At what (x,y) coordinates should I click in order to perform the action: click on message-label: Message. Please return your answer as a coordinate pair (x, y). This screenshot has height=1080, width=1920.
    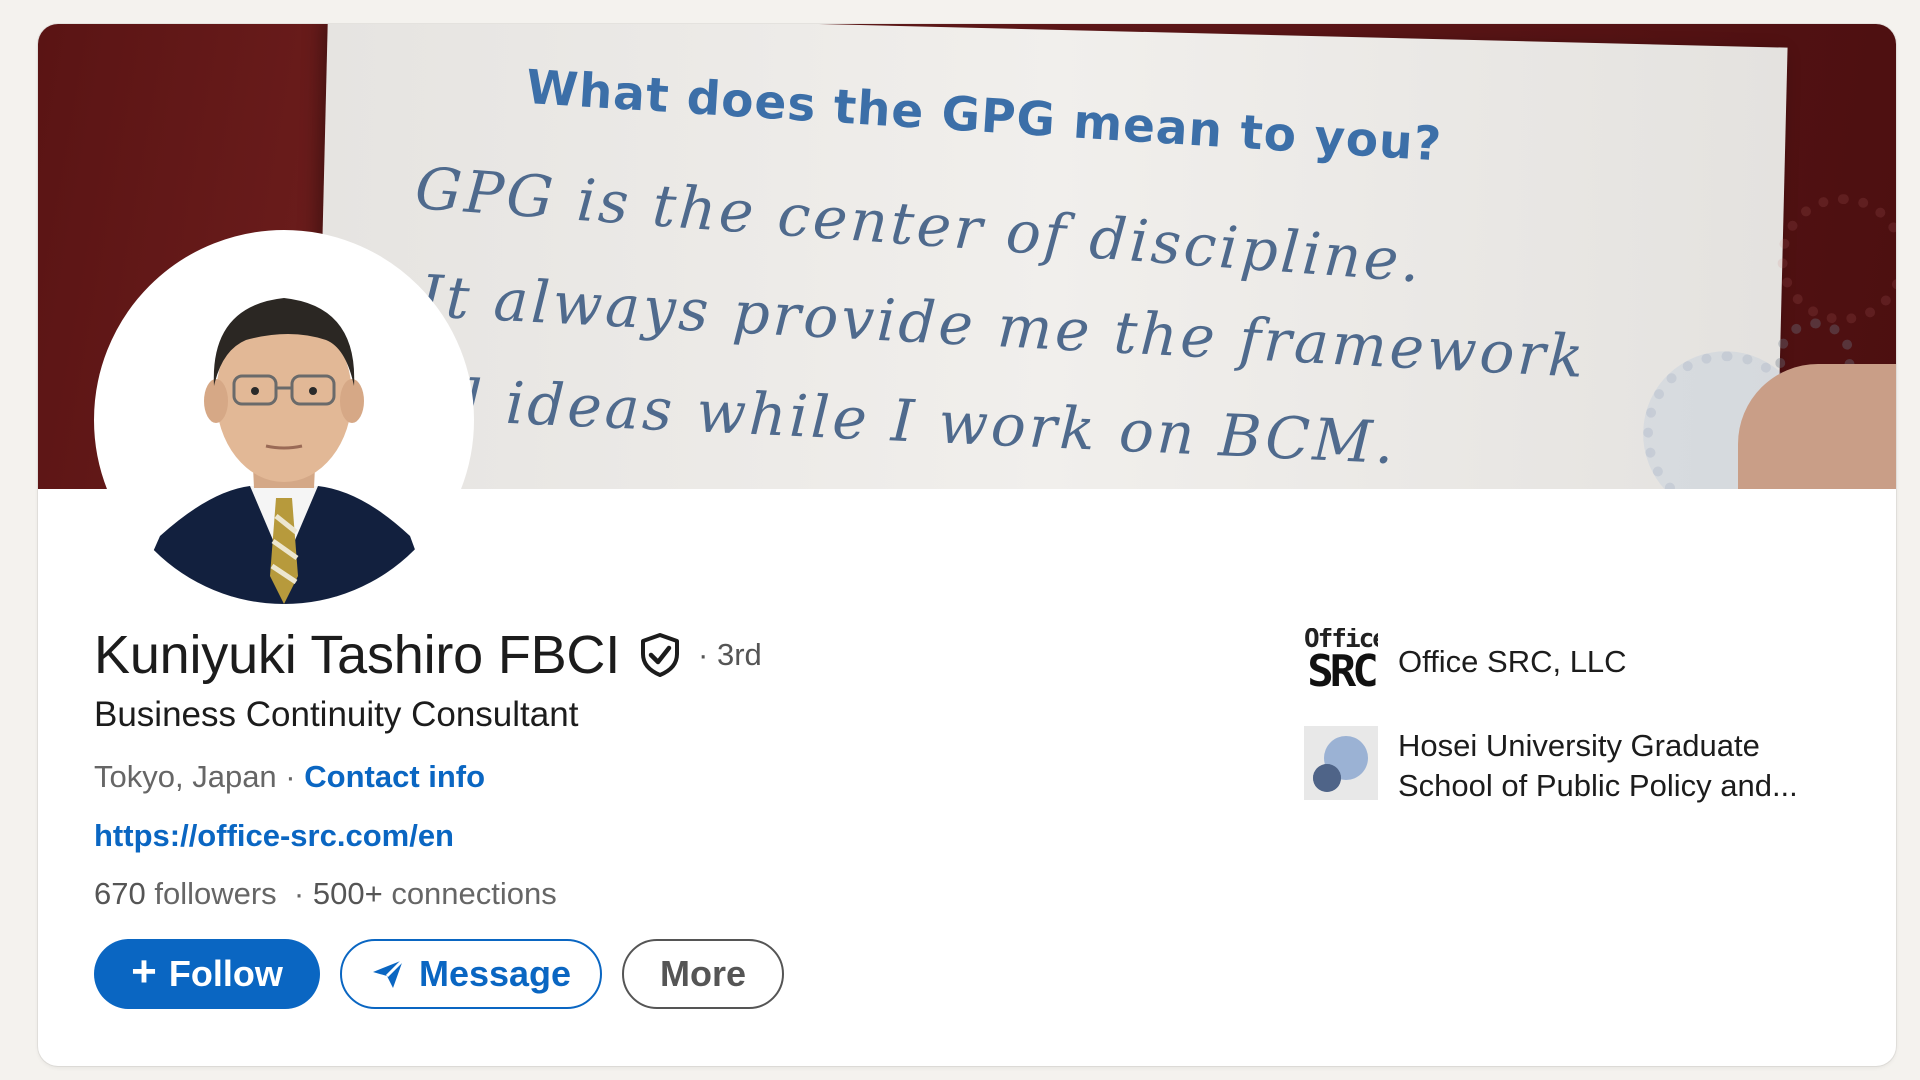
    Looking at the image, I should click on (495, 973).